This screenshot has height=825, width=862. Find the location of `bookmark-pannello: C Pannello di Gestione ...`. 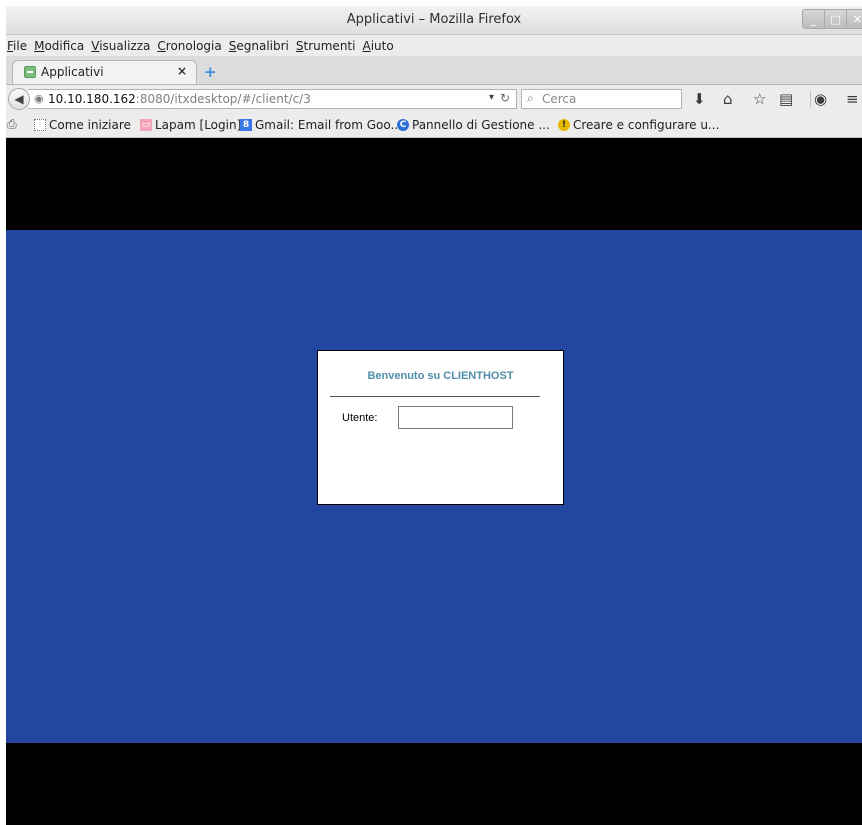

bookmark-pannello: C Pannello di Gestione ... is located at coordinates (473, 125).